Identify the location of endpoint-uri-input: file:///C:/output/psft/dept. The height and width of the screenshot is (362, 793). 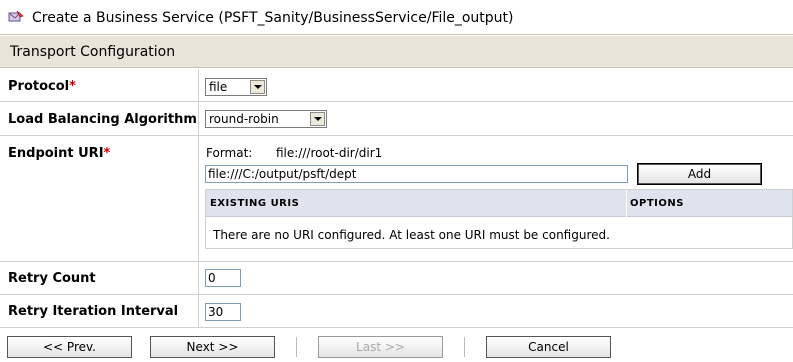
(416, 174).